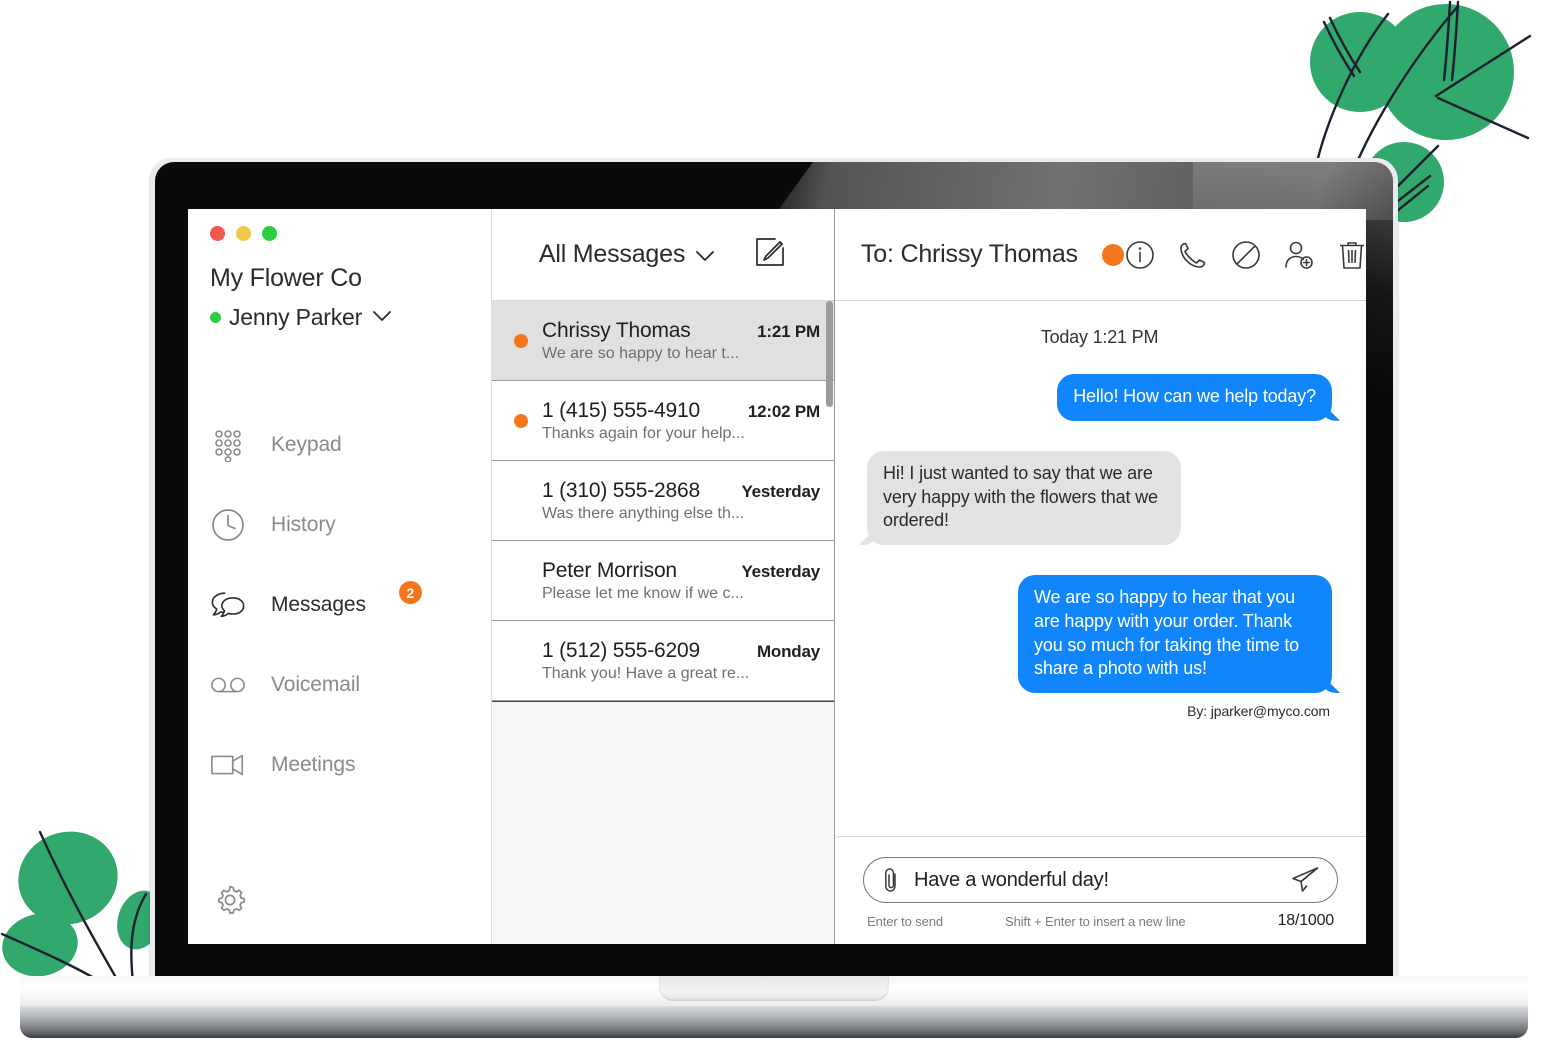 The height and width of the screenshot is (1051, 1541). What do you see at coordinates (681, 571) in the screenshot?
I see `thread-header: Peter Morrison Yesterday` at bounding box center [681, 571].